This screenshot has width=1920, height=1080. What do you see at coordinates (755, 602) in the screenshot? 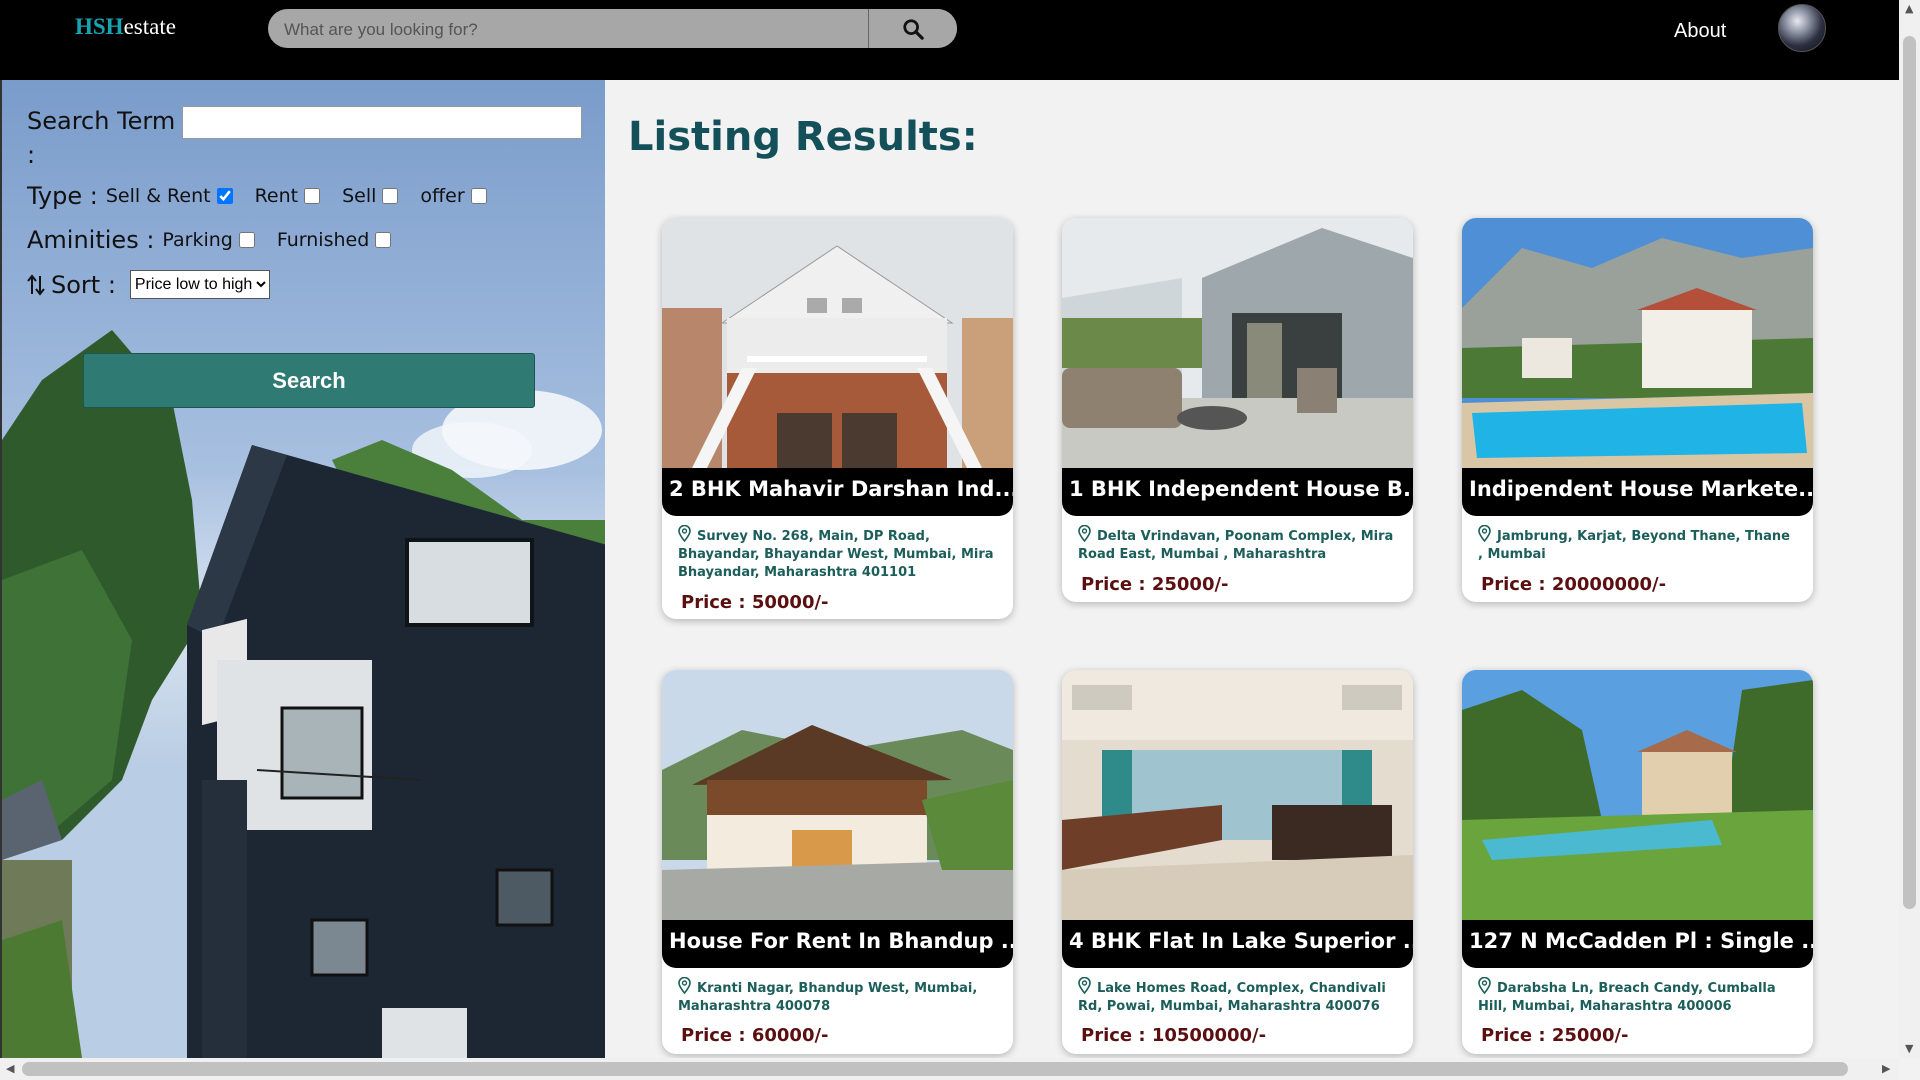
I see `listing-price: Price : 50000/-` at bounding box center [755, 602].